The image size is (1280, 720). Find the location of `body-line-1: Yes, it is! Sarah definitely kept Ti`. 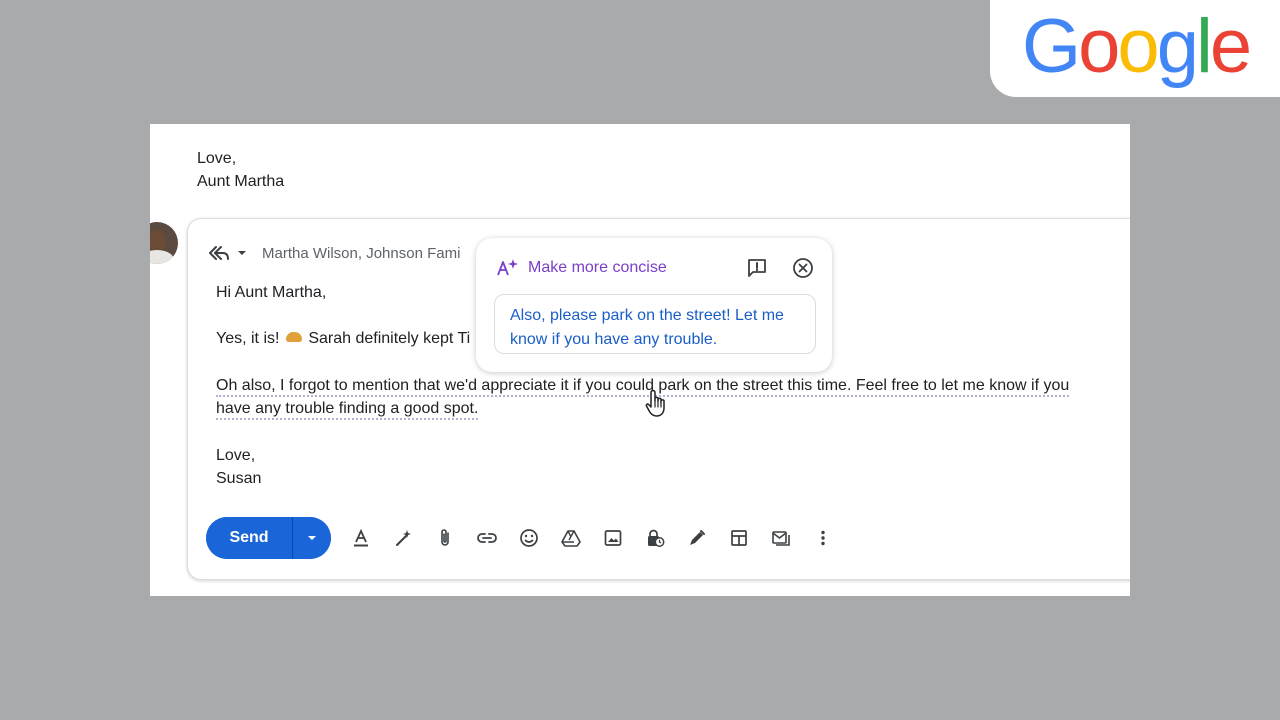

body-line-1: Yes, it is! Sarah definitely kept Ti is located at coordinates (343, 338).